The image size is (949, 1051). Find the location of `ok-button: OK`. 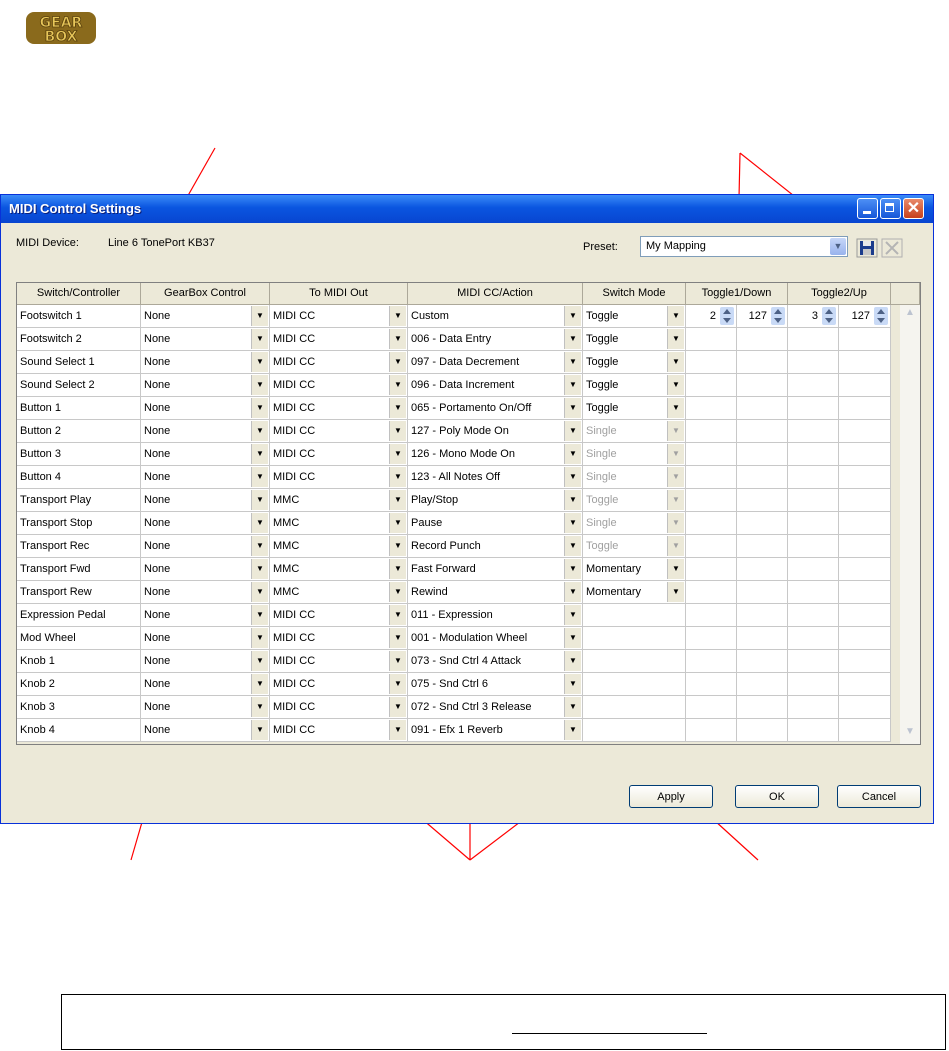

ok-button: OK is located at coordinates (777, 796).